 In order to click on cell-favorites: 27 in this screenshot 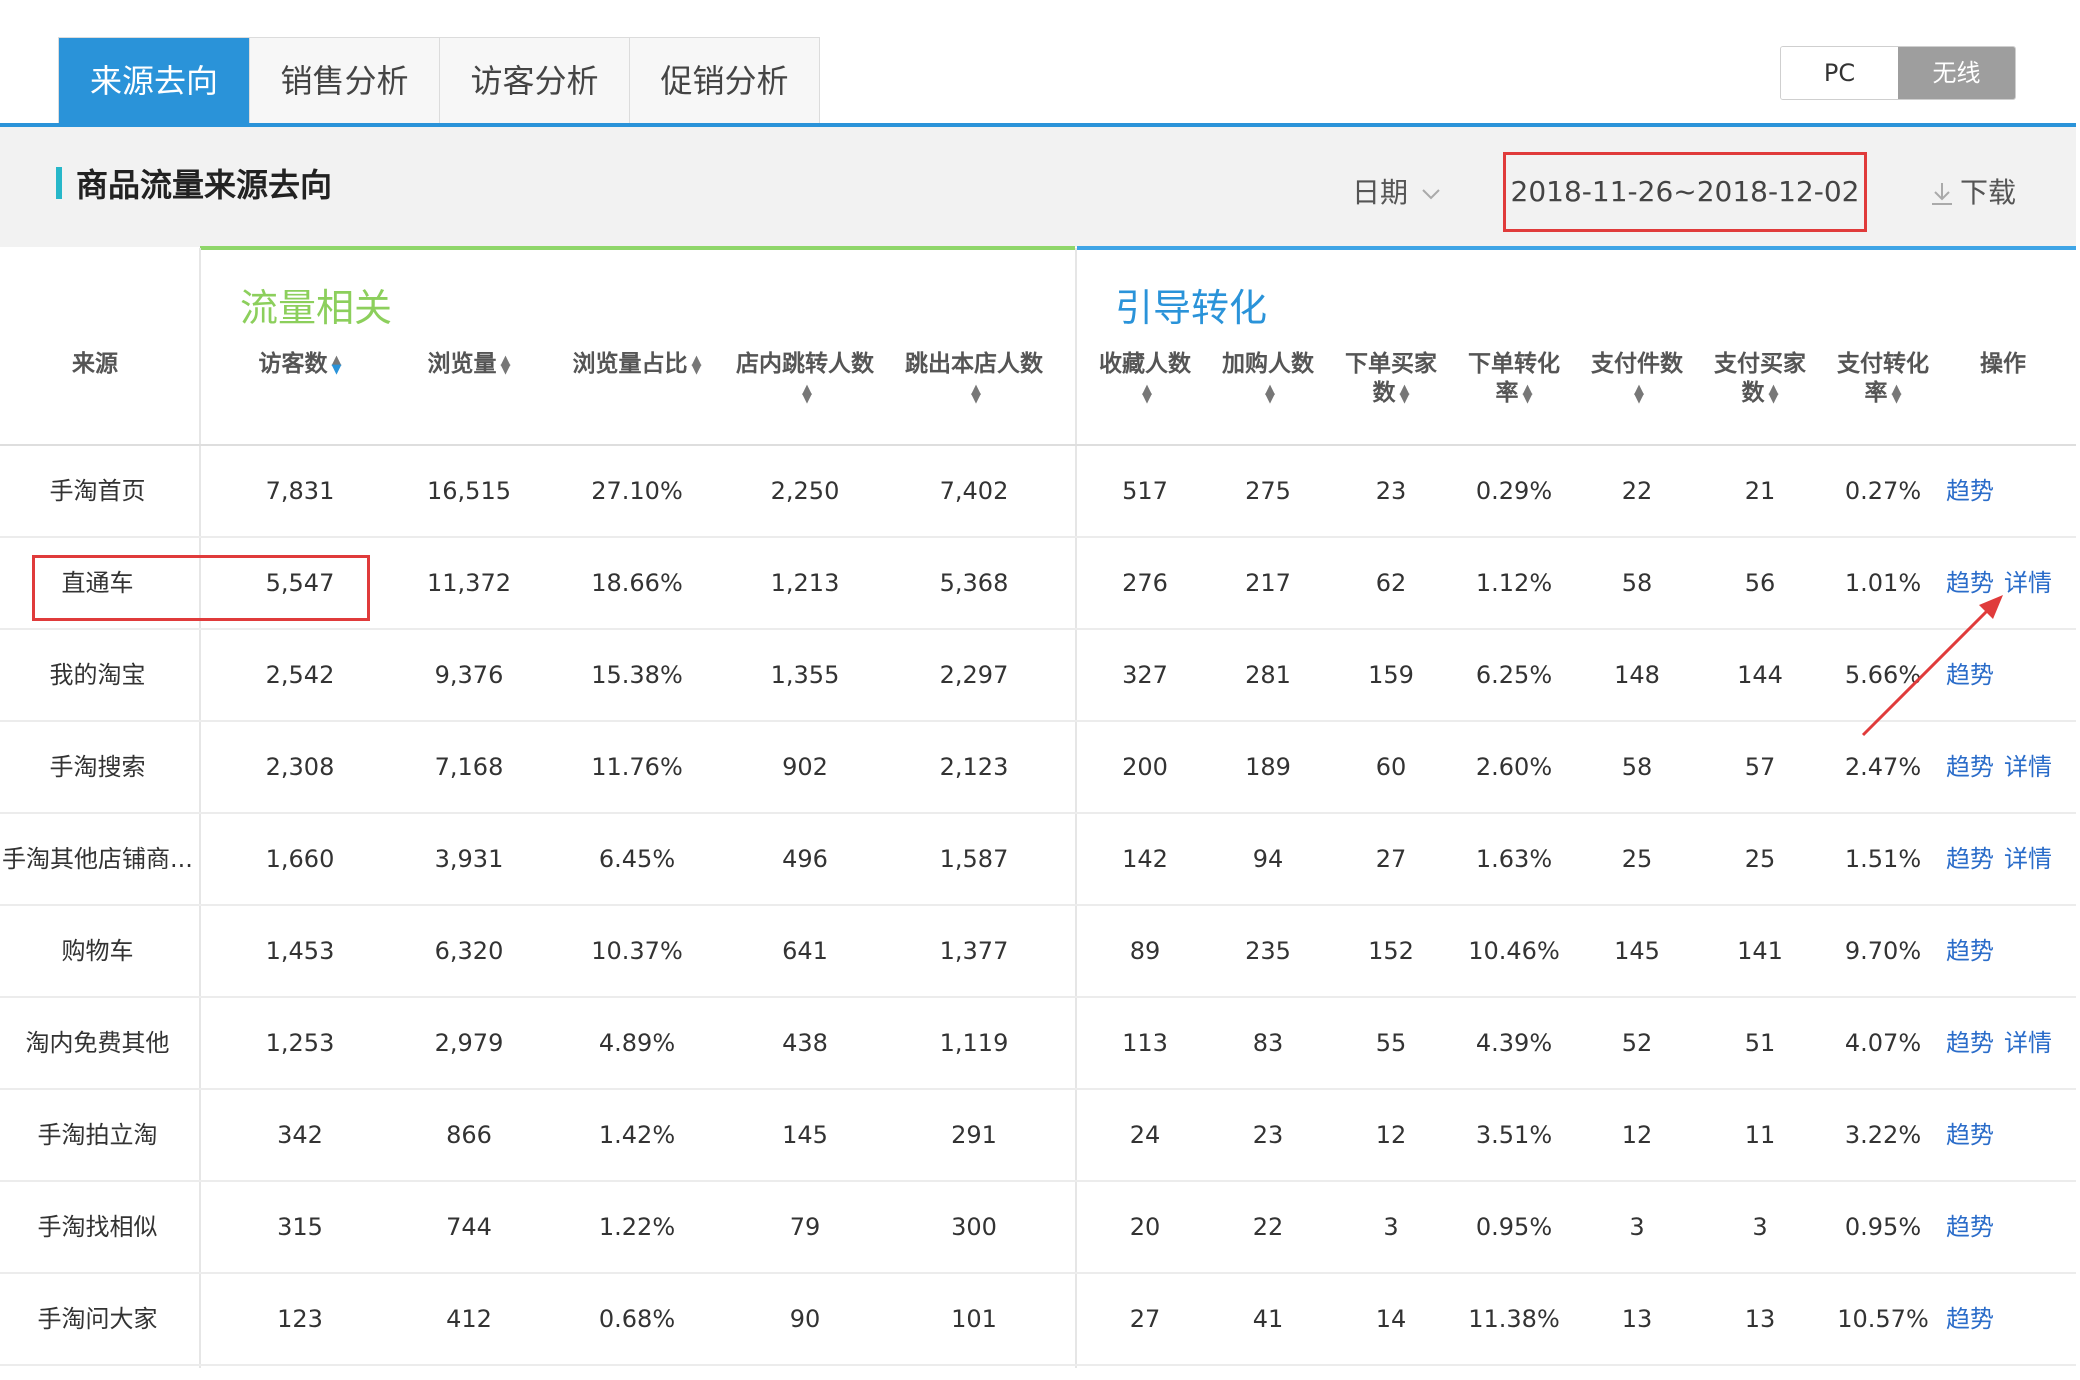, I will do `click(1145, 1319)`.